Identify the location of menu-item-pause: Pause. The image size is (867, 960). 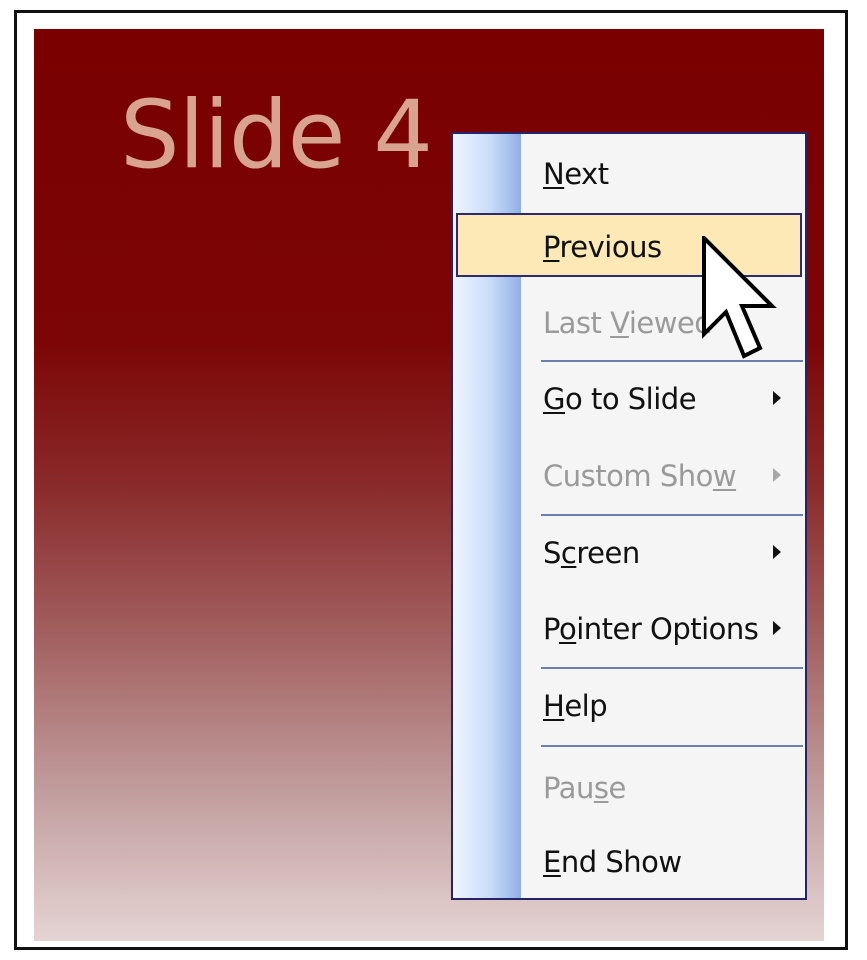
(629, 788).